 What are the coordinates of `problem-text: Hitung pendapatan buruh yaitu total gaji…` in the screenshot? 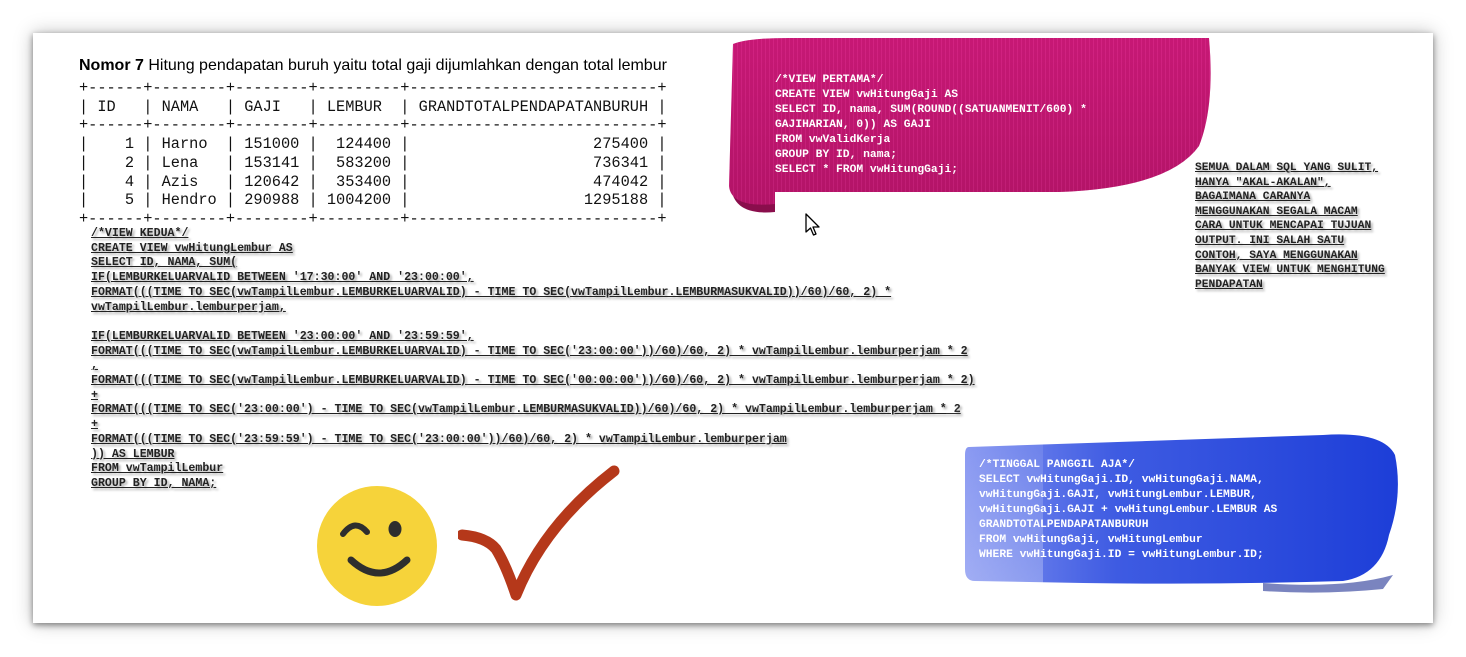 It's located at (405, 65).